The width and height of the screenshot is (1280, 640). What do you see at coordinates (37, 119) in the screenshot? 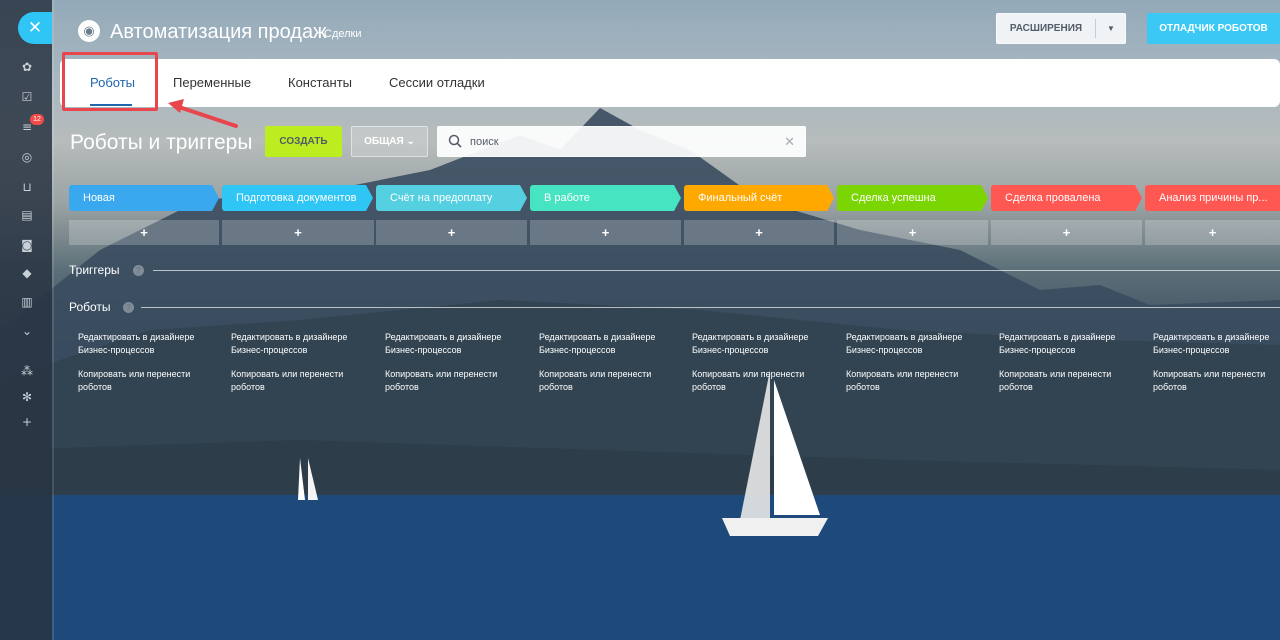
I see `notification-badge: 12` at bounding box center [37, 119].